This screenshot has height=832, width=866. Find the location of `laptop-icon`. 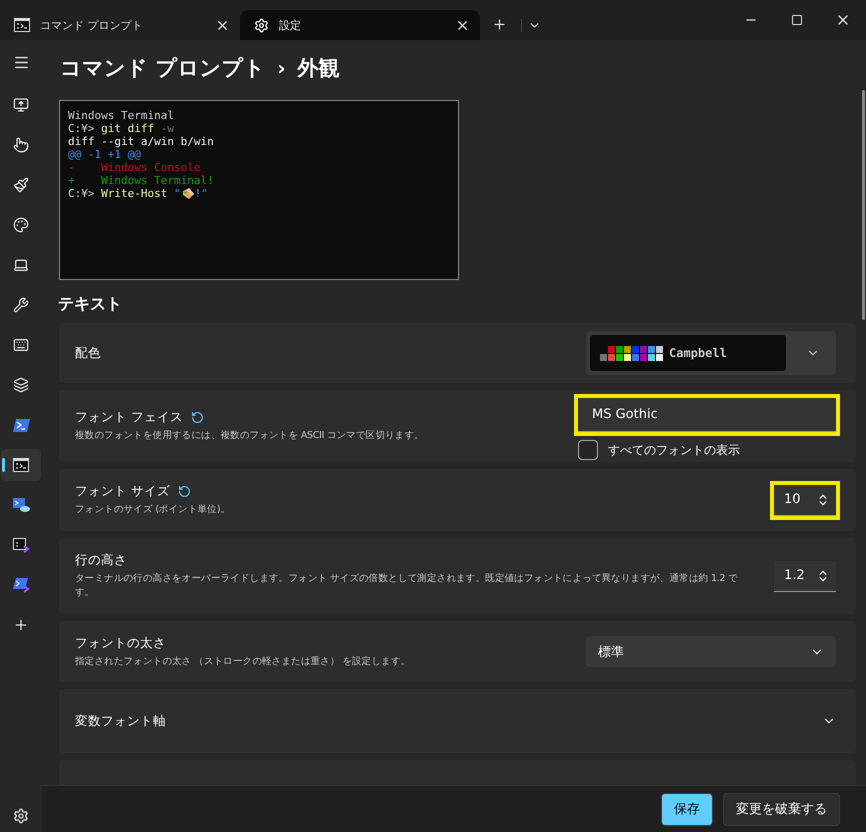

laptop-icon is located at coordinates (21, 265).